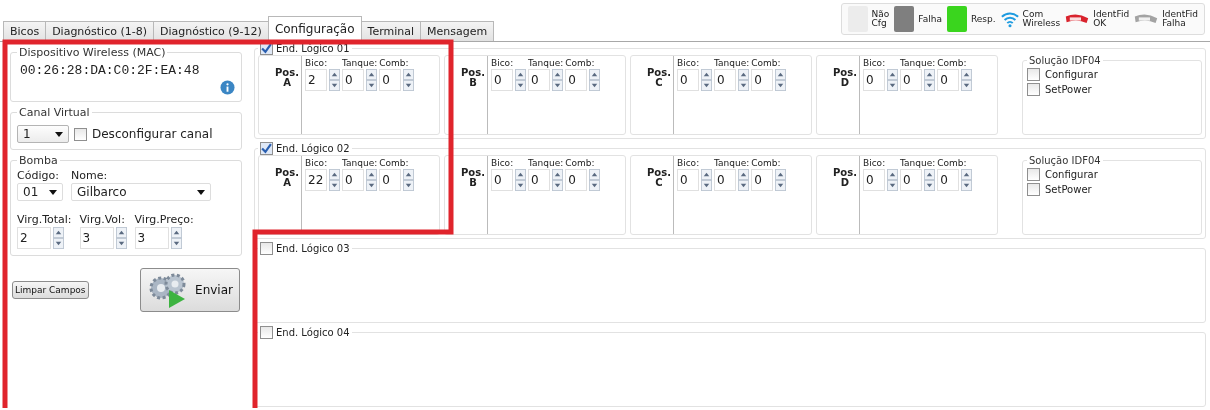 The width and height of the screenshot is (1210, 410). Describe the element at coordinates (391, 31) in the screenshot. I see `tab: Terminal` at that location.